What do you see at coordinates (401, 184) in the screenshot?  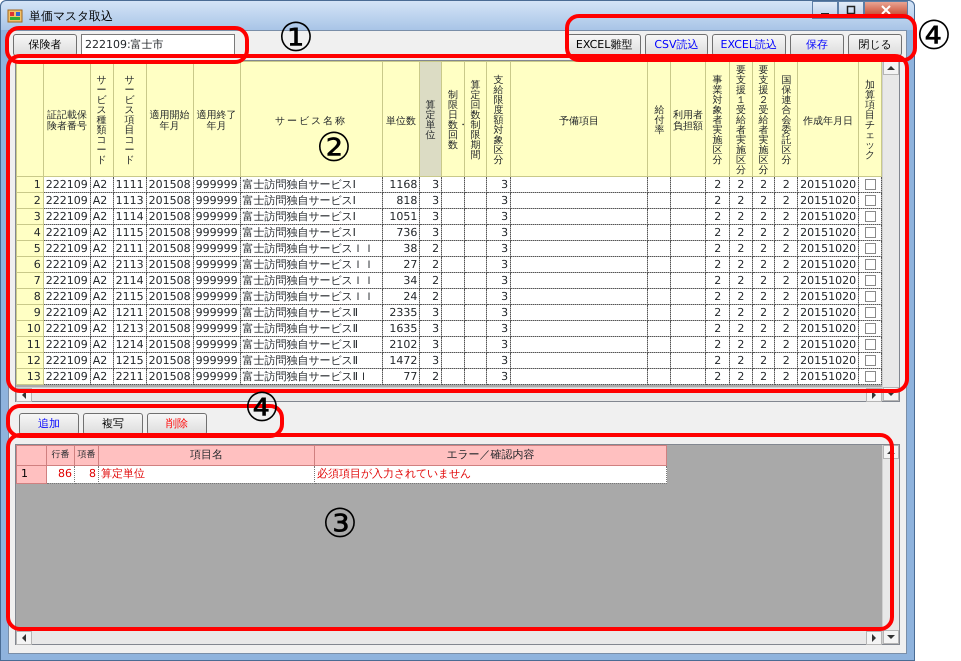 I see `table-cell: 1168` at bounding box center [401, 184].